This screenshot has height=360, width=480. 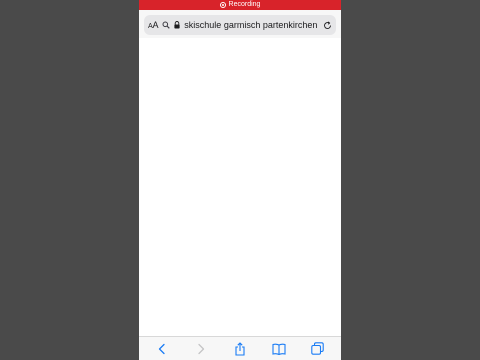 I want to click on address-bar: AA skischule garmisch partenkirchen, so click(x=240, y=25).